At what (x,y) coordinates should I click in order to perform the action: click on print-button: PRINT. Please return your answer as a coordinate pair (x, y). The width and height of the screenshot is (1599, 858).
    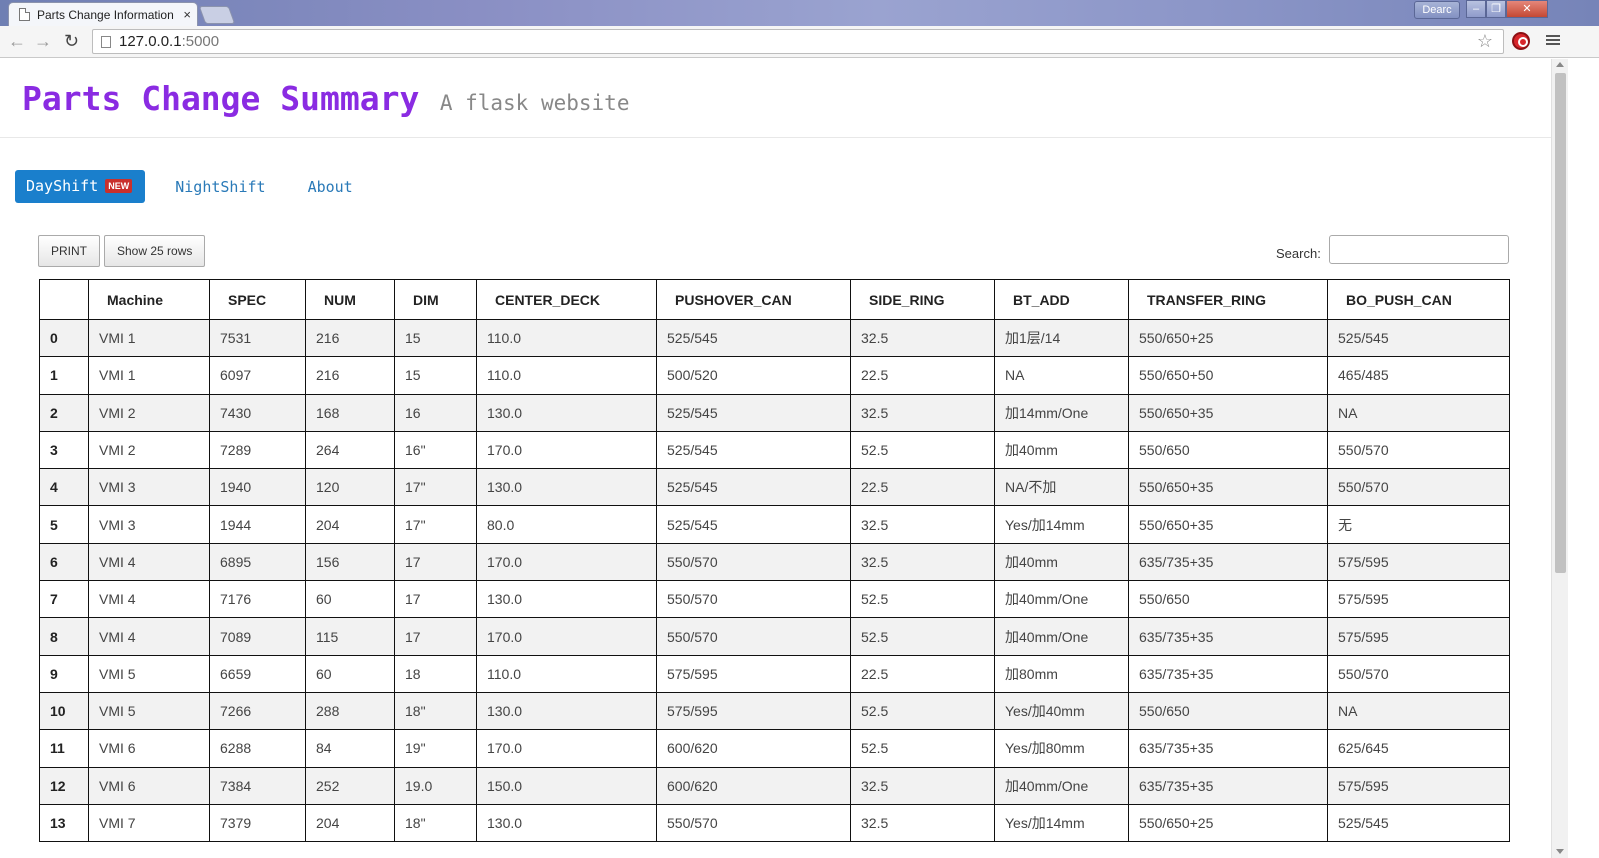
    Looking at the image, I should click on (69, 251).